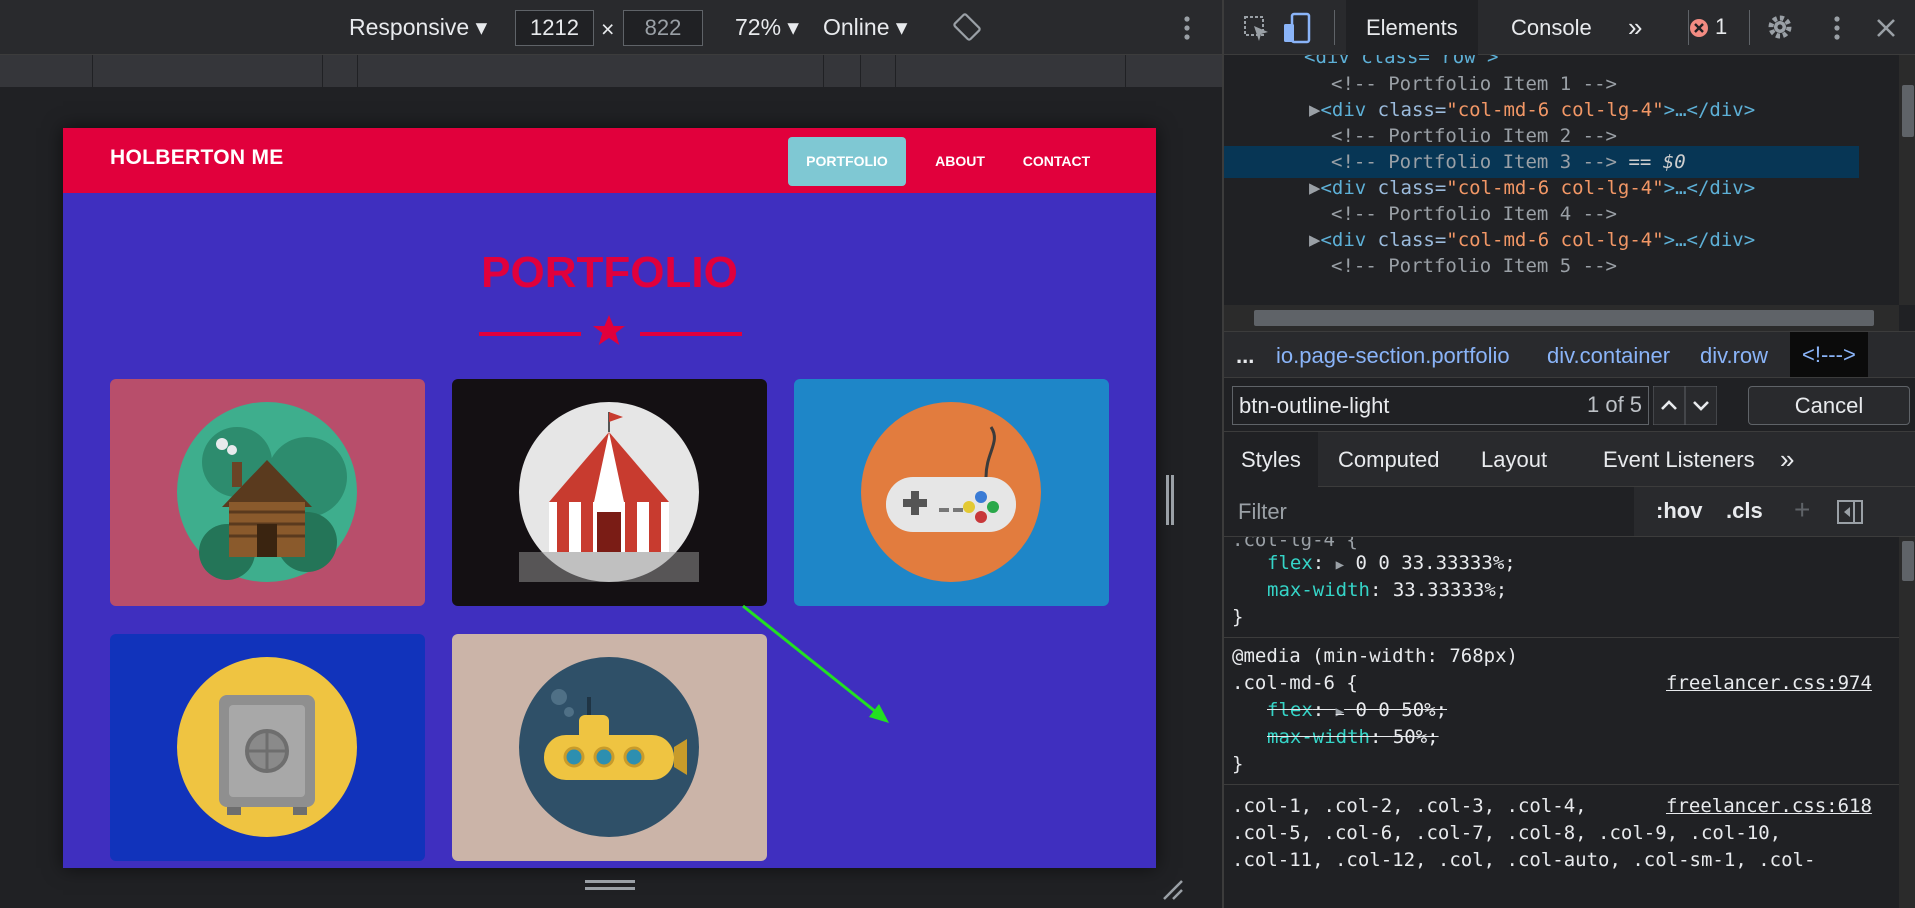 This screenshot has height=908, width=1915. What do you see at coordinates (1721, 27) in the screenshot?
I see `error-count: 1` at bounding box center [1721, 27].